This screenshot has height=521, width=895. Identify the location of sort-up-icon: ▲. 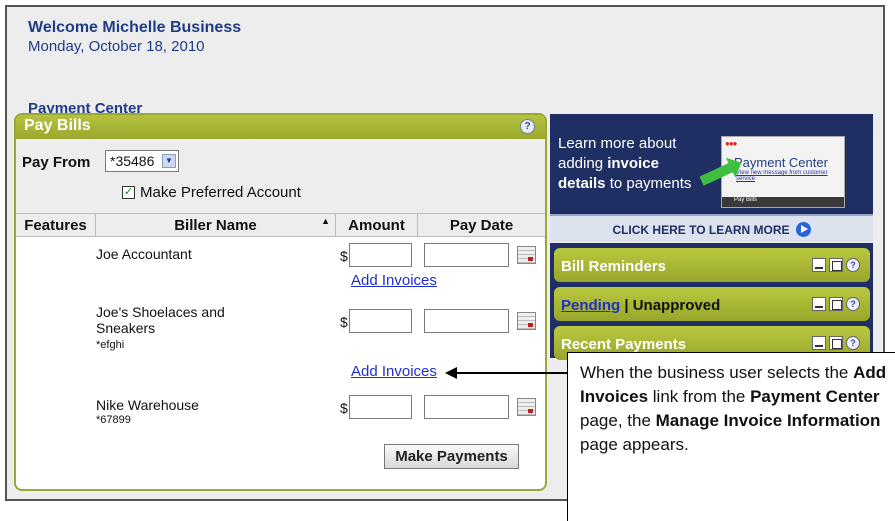
(325, 221).